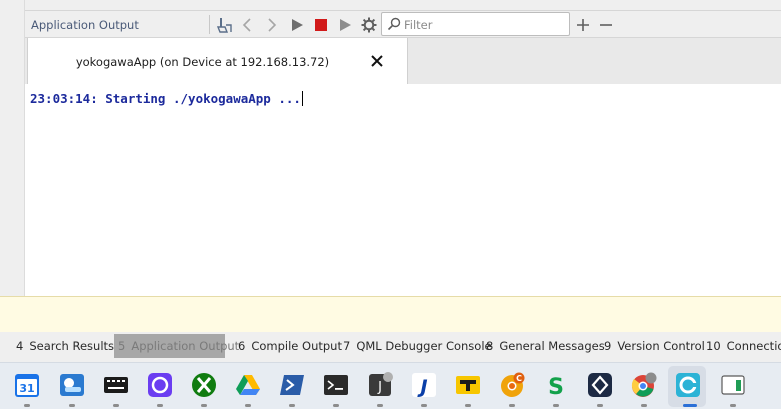 This screenshot has height=409, width=781. Describe the element at coordinates (519, 378) in the screenshot. I see `svg-text: C` at that location.